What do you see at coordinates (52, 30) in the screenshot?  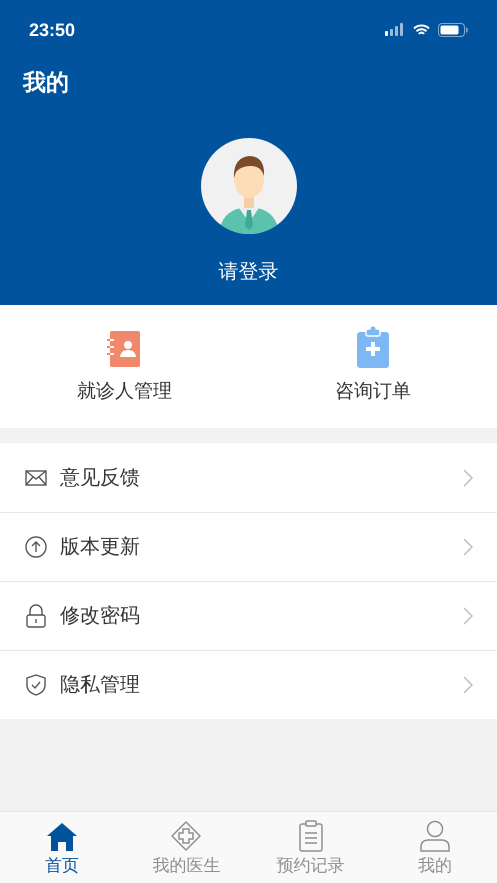 I see `status-time: 23:50` at bounding box center [52, 30].